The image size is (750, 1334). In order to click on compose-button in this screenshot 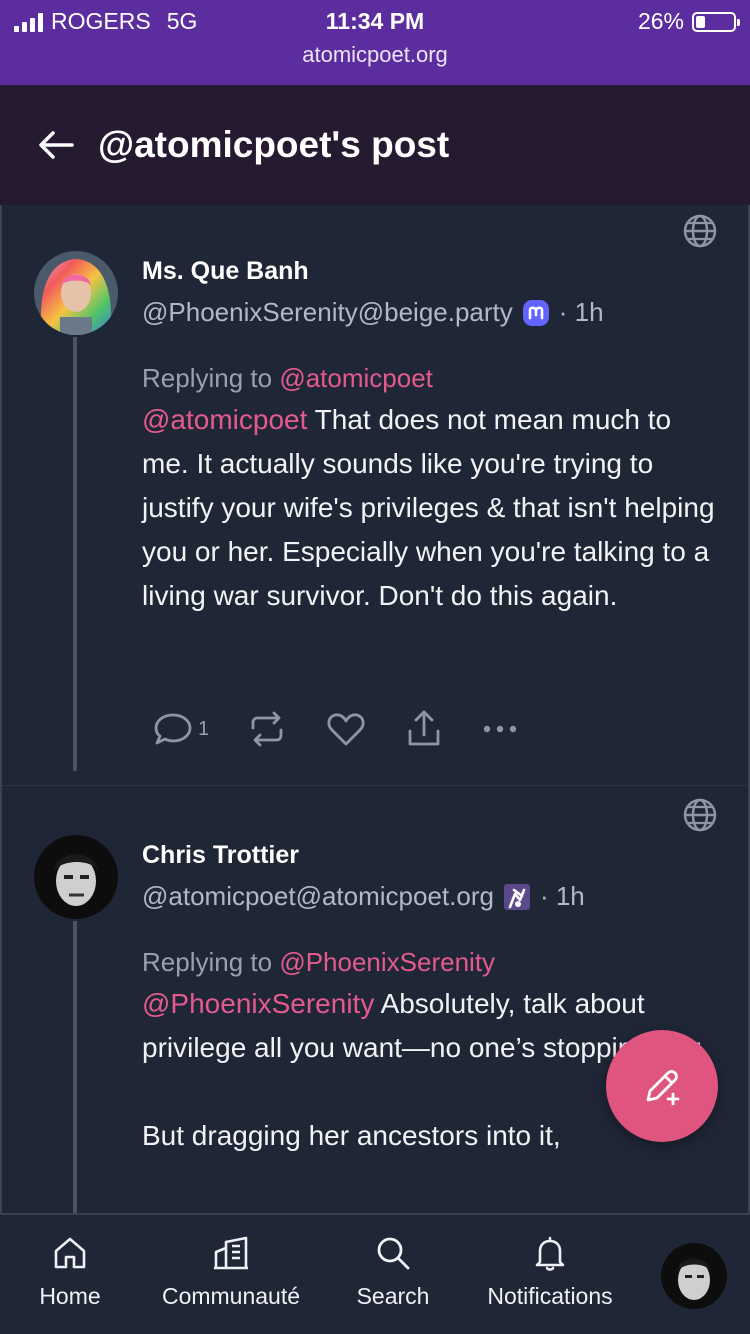, I will do `click(662, 1086)`.